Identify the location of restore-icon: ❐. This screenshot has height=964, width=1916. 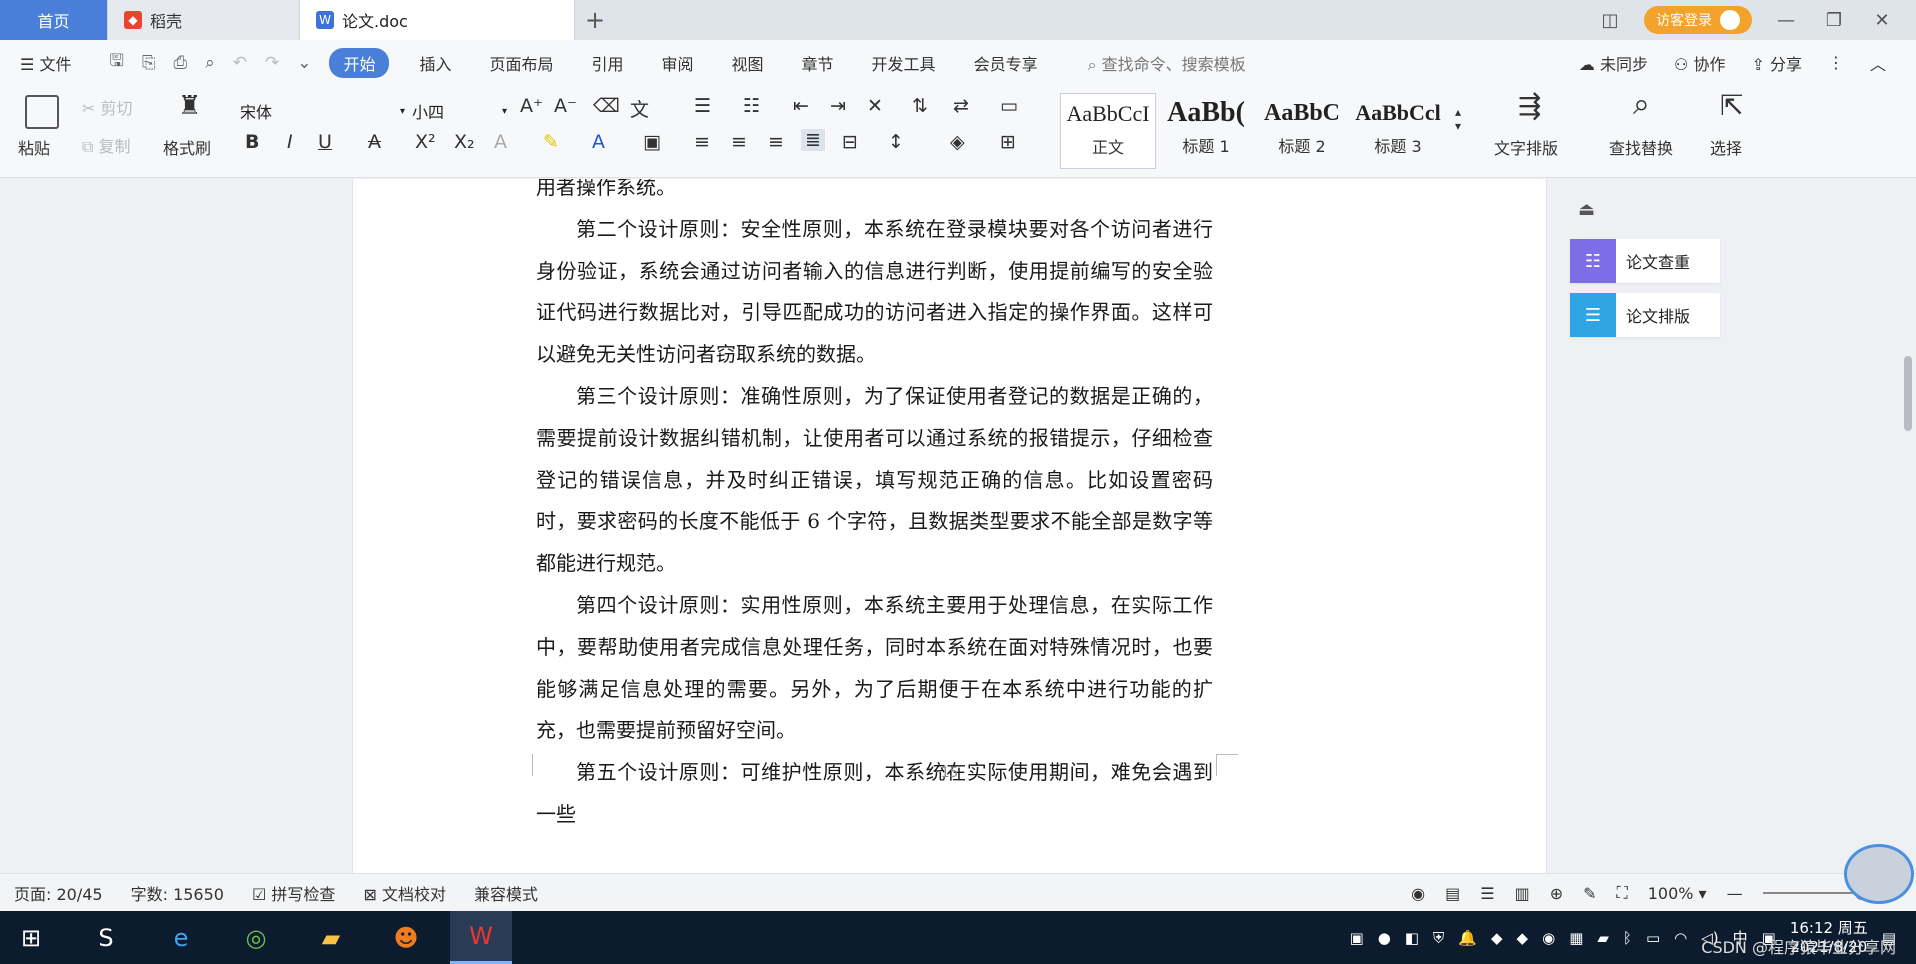
(1834, 20).